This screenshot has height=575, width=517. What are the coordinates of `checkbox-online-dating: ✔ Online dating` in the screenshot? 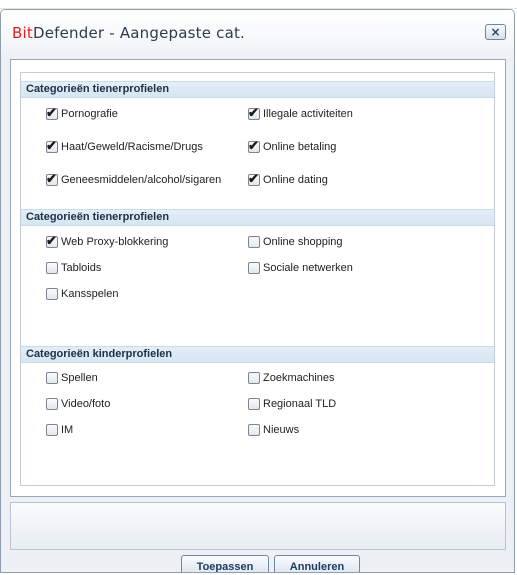 It's located at (288, 179).